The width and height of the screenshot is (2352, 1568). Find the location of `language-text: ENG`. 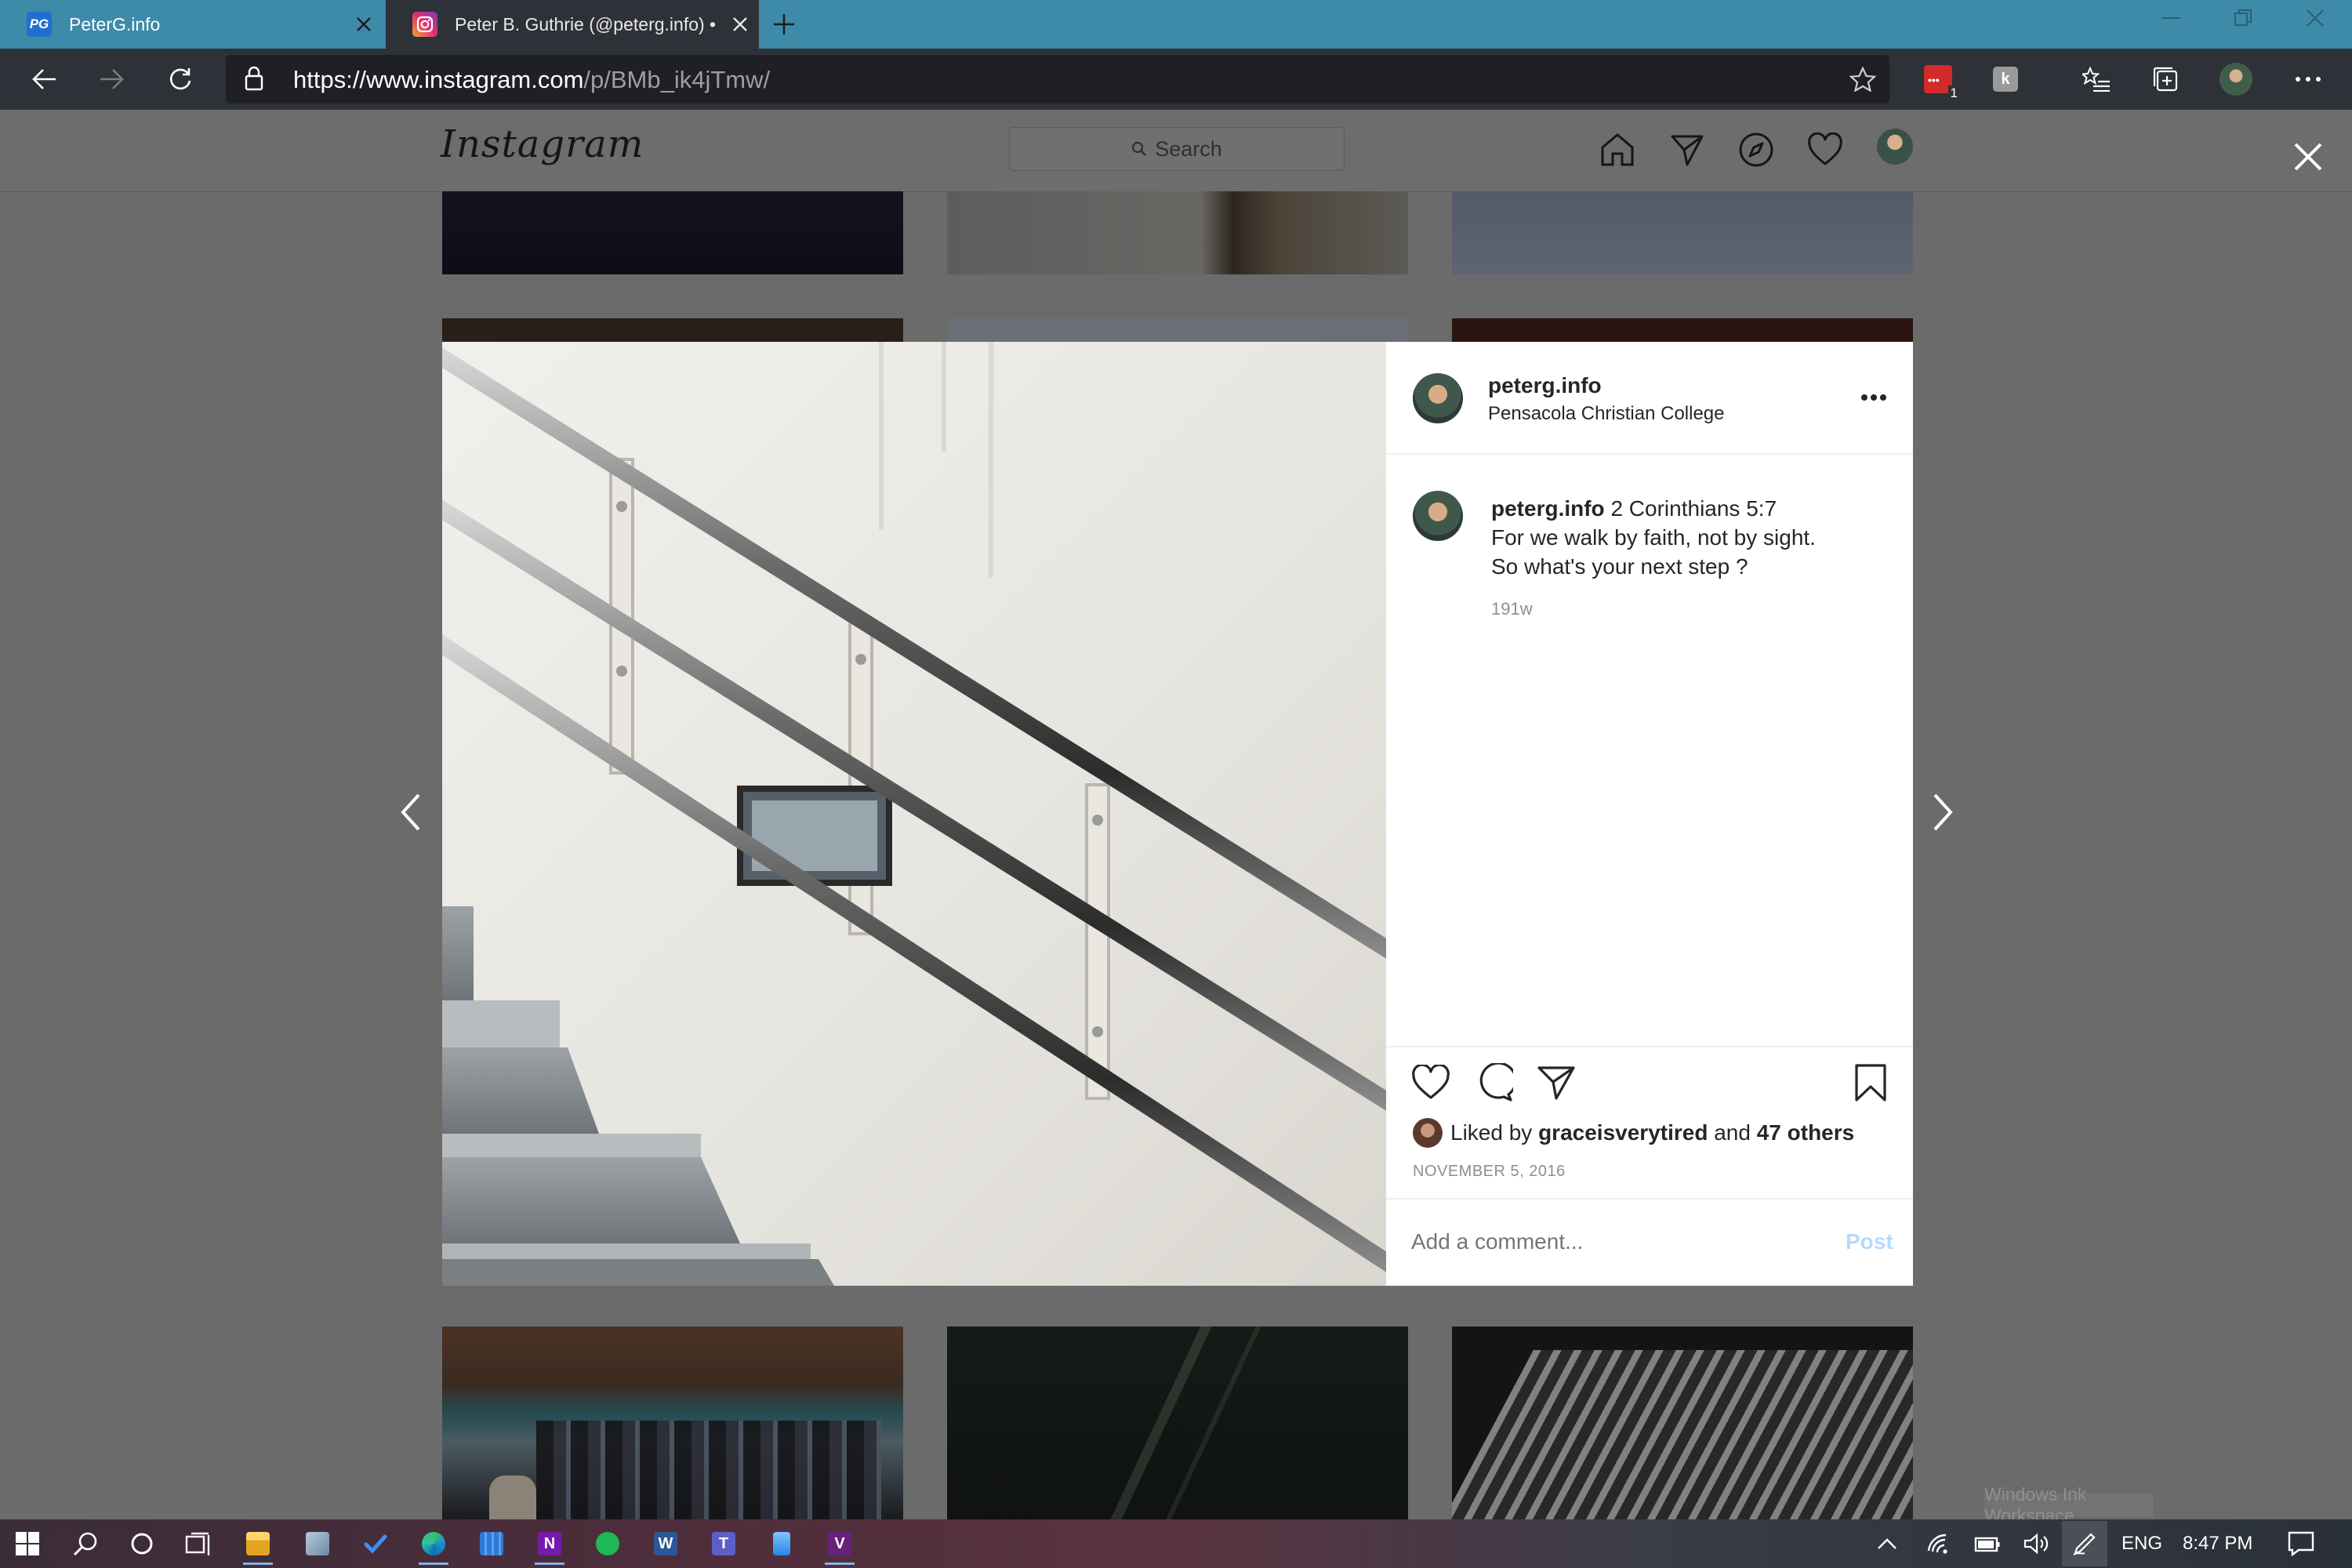

language-text: ENG is located at coordinates (2142, 1543).